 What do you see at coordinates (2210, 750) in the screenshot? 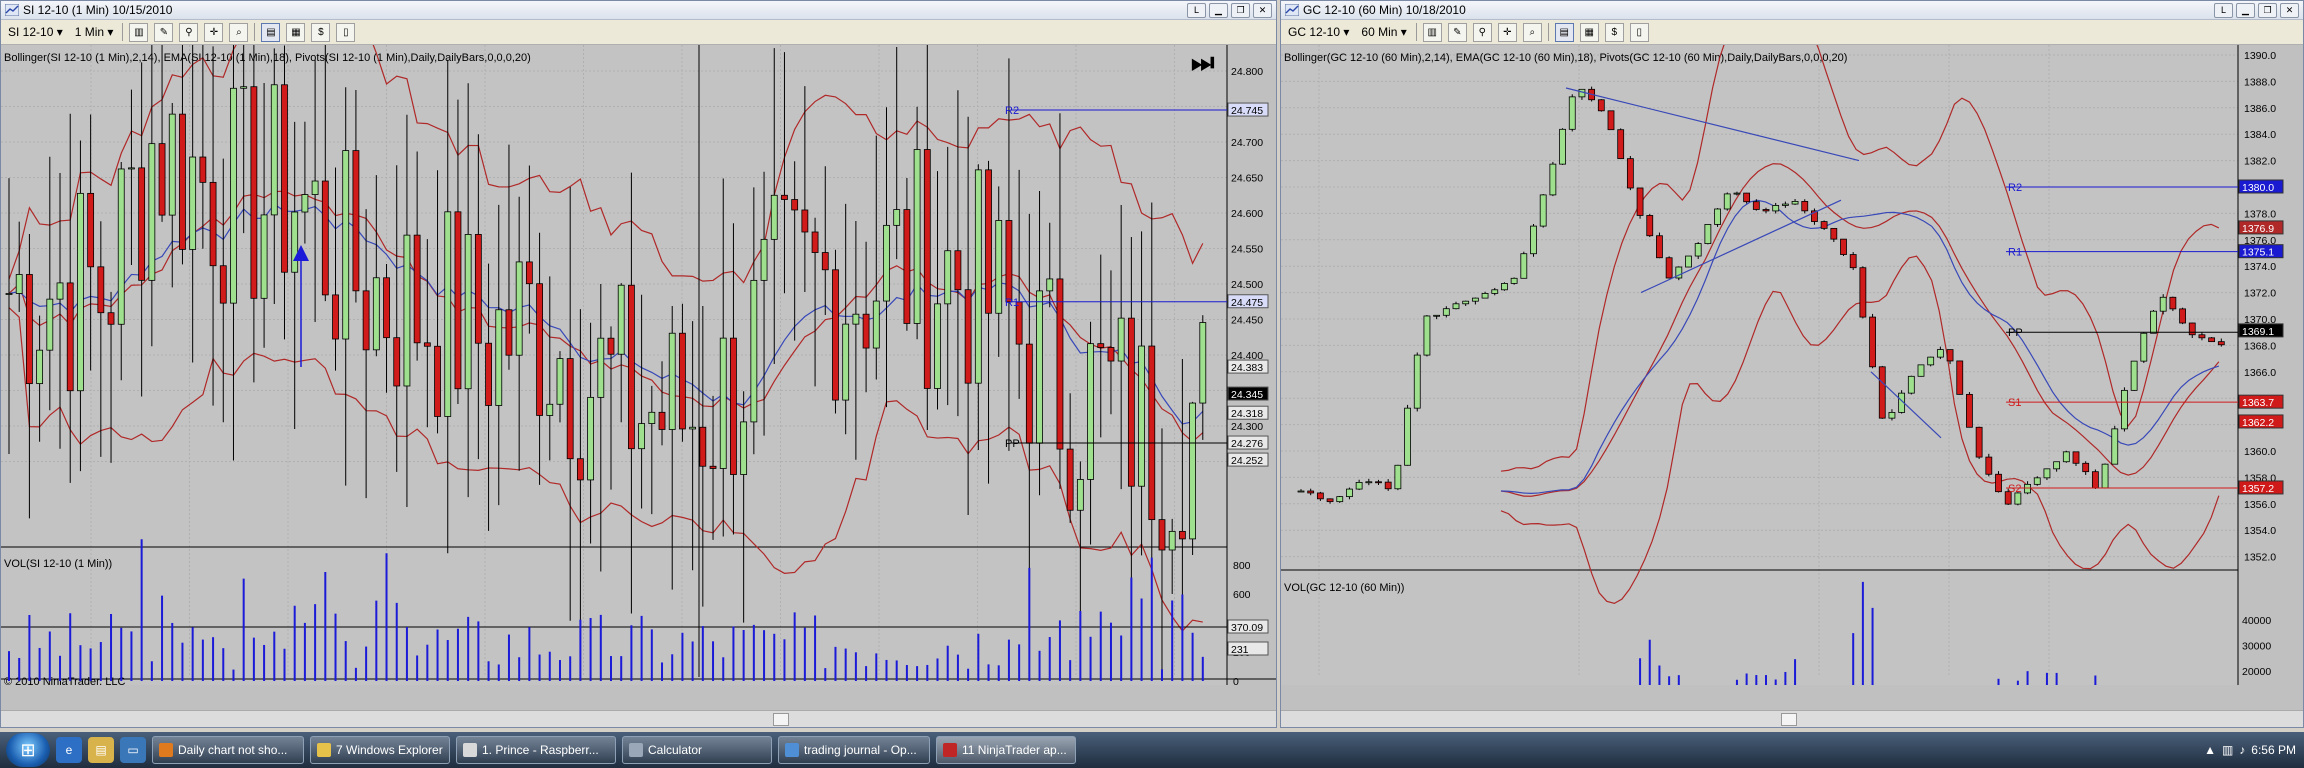
I see `tray-chevron-icon: ▲` at bounding box center [2210, 750].